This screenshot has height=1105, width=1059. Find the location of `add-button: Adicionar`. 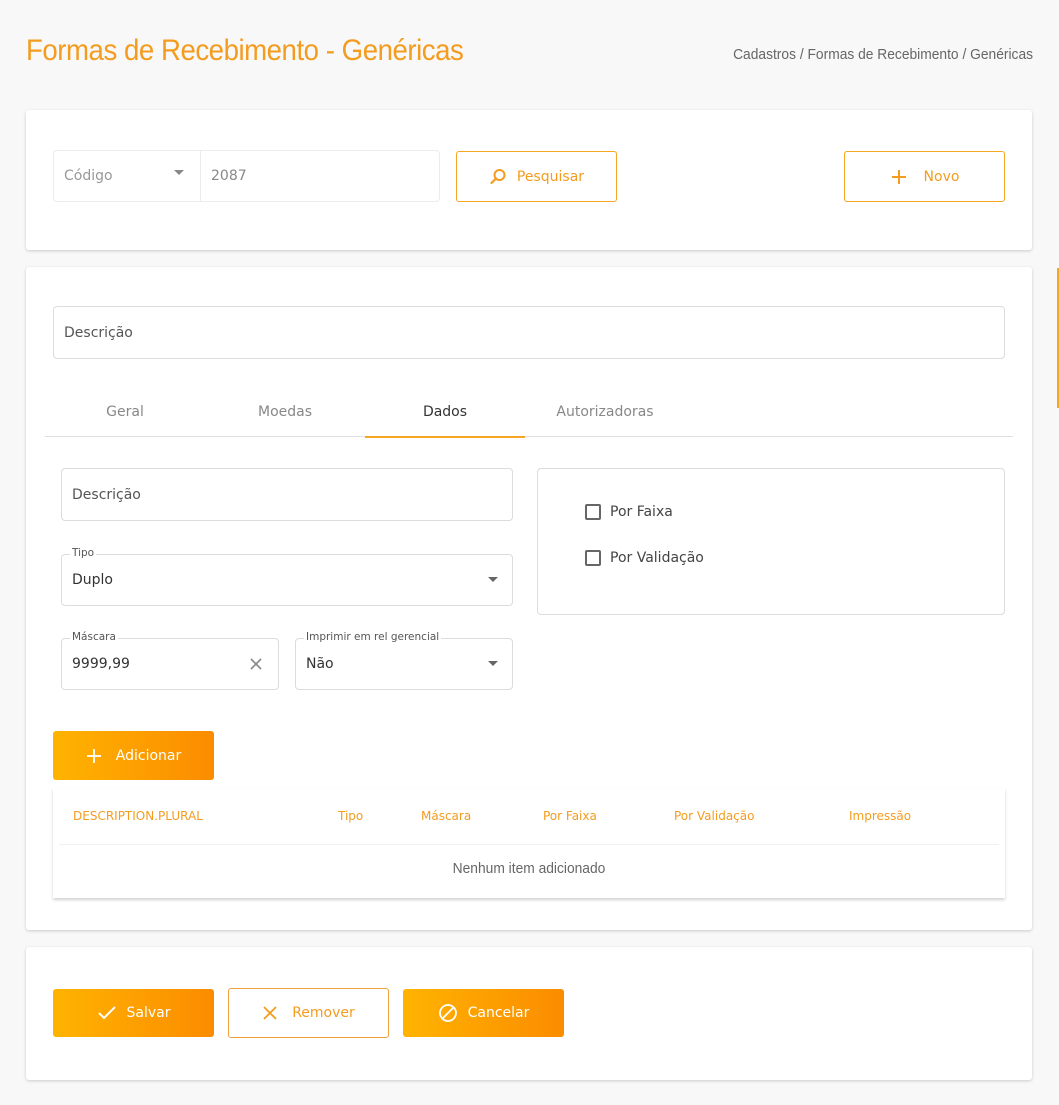

add-button: Adicionar is located at coordinates (133, 755).